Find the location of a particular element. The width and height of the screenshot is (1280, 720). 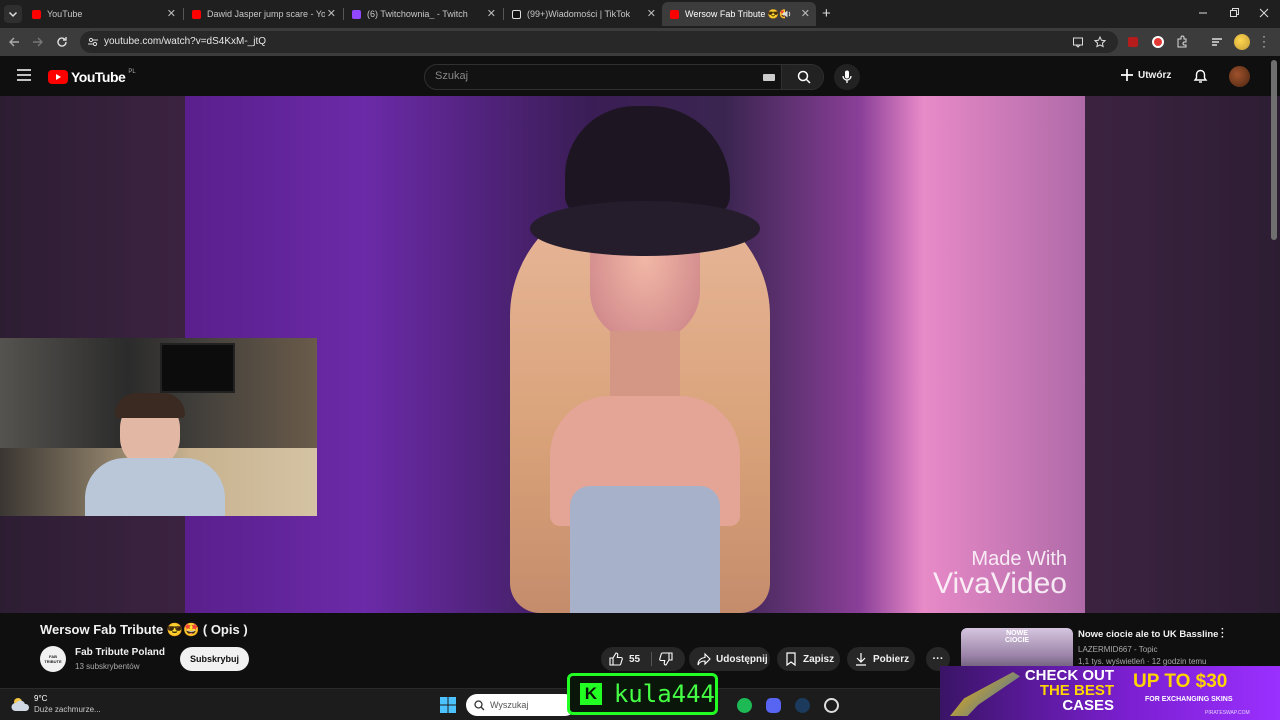

ad-line2: THE BEST is located at coordinates (1076, 690).